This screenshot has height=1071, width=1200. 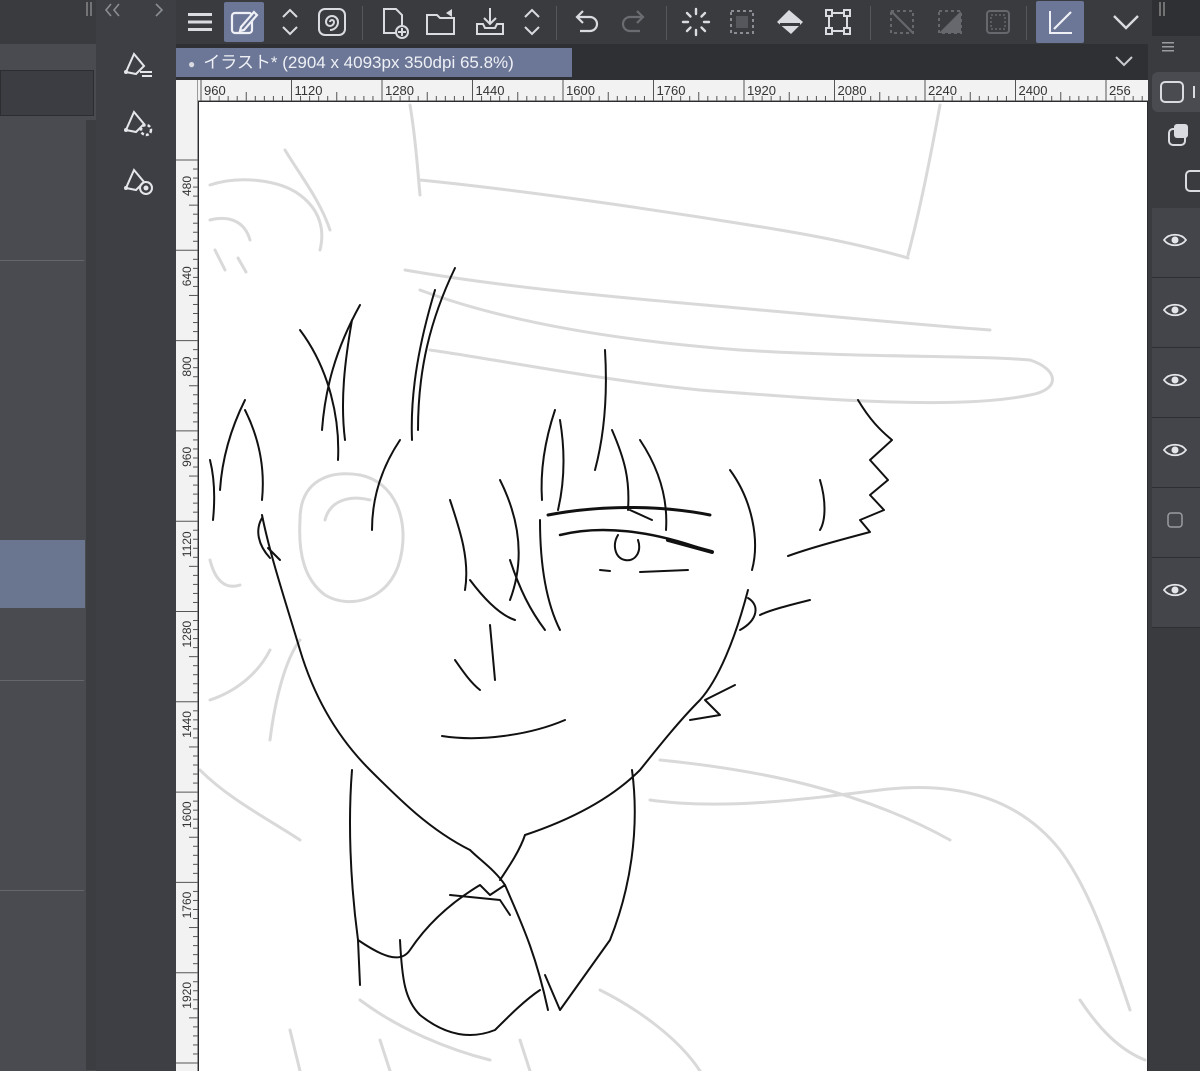 What do you see at coordinates (187, 276) in the screenshot?
I see `ruler-label: 640` at bounding box center [187, 276].